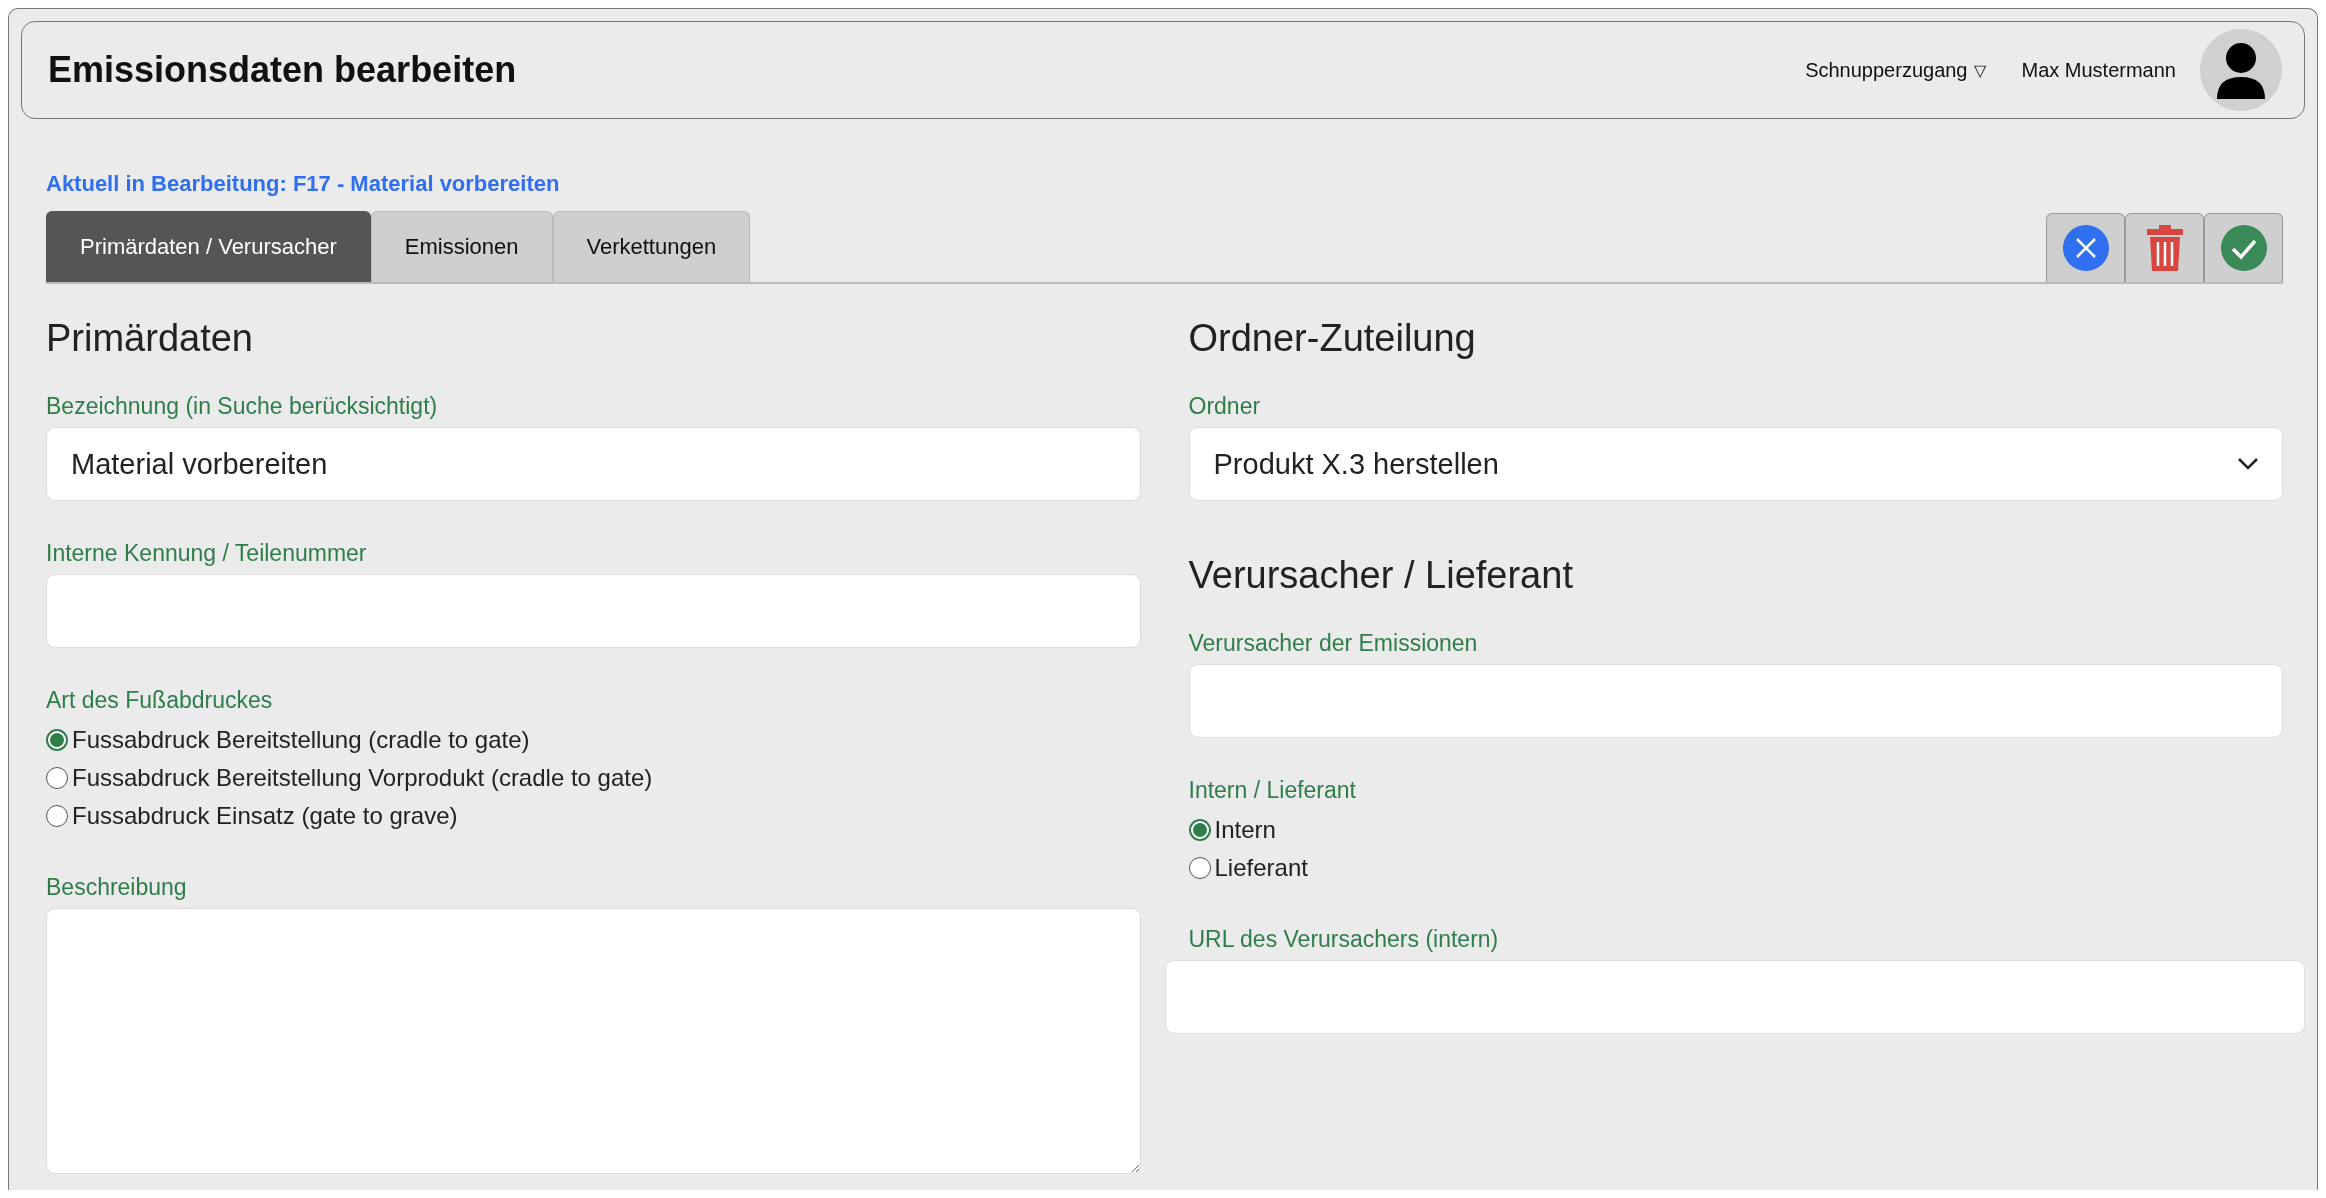  I want to click on section-heading: Ordner-Zuteilung, so click(1332, 338).